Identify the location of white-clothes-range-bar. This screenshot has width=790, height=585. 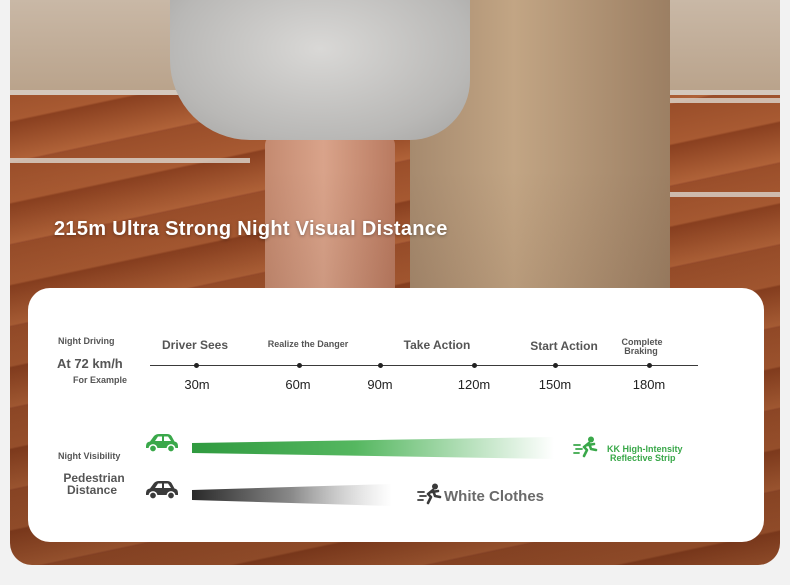
(292, 495).